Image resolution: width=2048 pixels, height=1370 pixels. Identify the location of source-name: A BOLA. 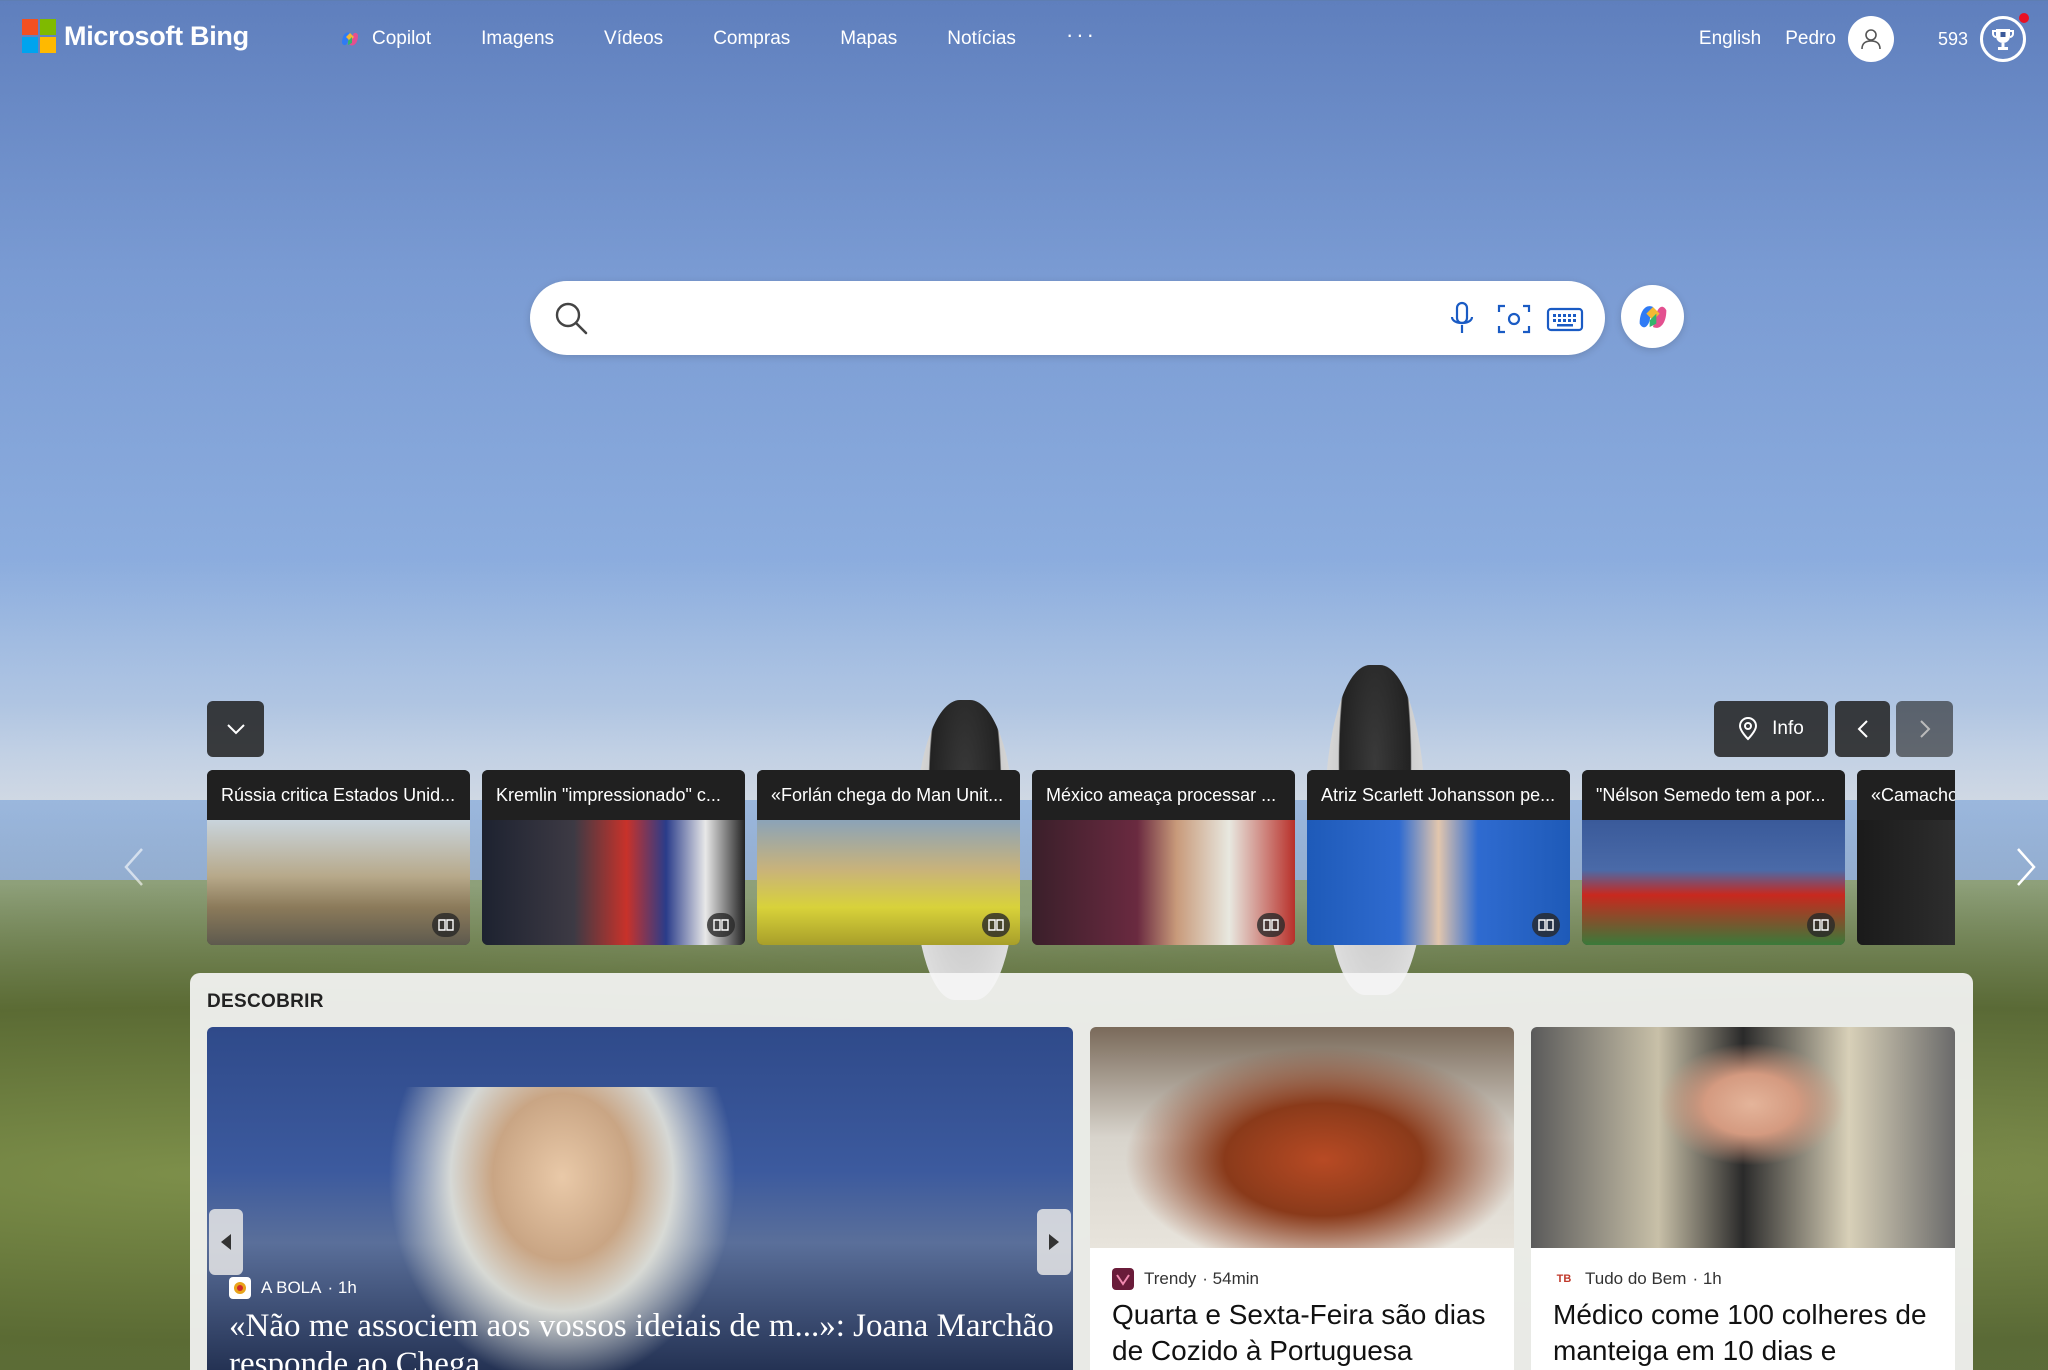
(291, 1287).